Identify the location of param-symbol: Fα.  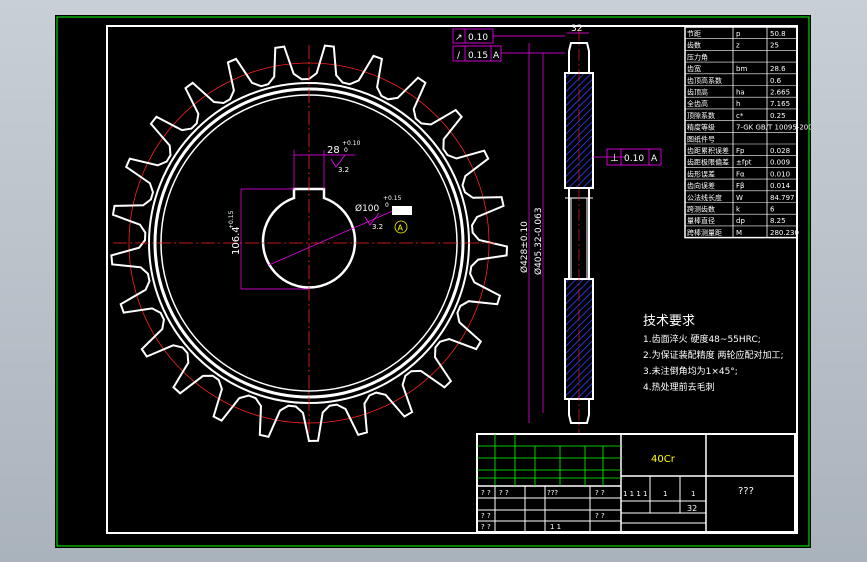
(740, 174).